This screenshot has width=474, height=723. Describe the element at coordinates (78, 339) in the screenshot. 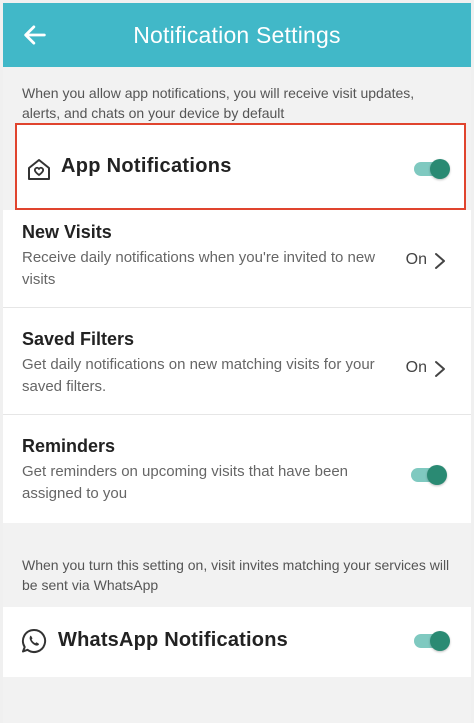

I see `setting-title: Saved Filters` at that location.